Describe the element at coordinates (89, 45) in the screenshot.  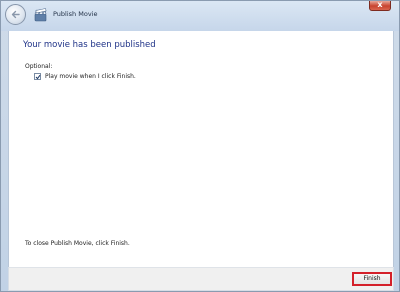
I see `page-heading: Your movie has been published` at that location.